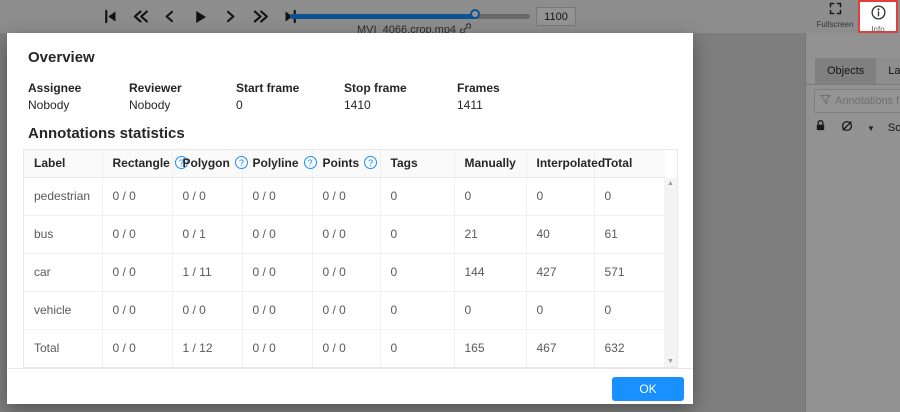 This screenshot has height=412, width=900. Describe the element at coordinates (565, 164) in the screenshot. I see `col-interpolated: Interpolated` at that location.